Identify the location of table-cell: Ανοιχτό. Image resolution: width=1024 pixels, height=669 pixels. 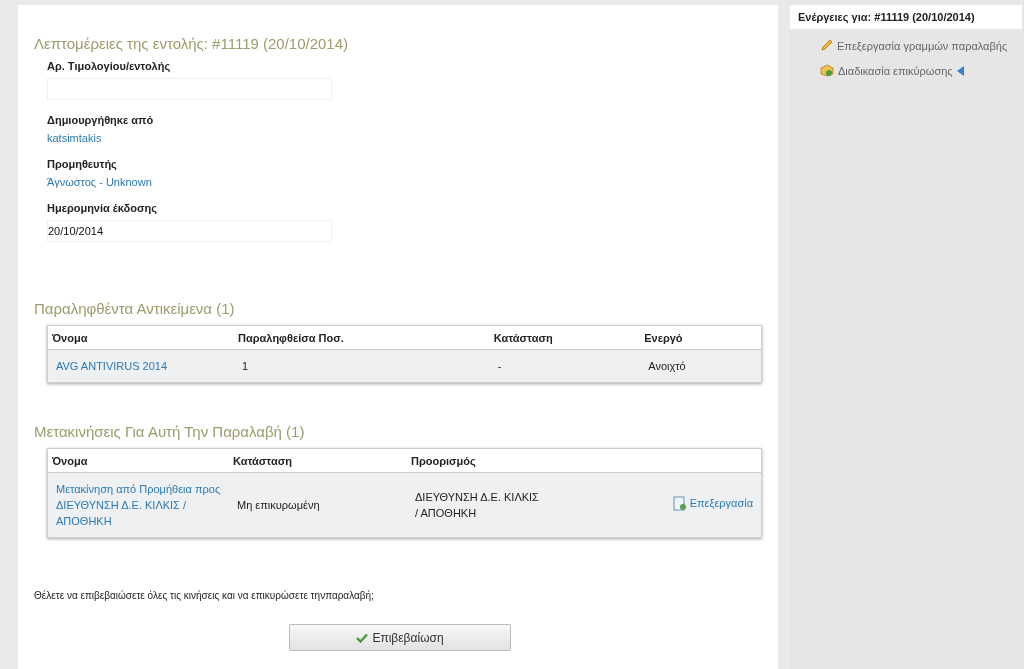
(701, 366).